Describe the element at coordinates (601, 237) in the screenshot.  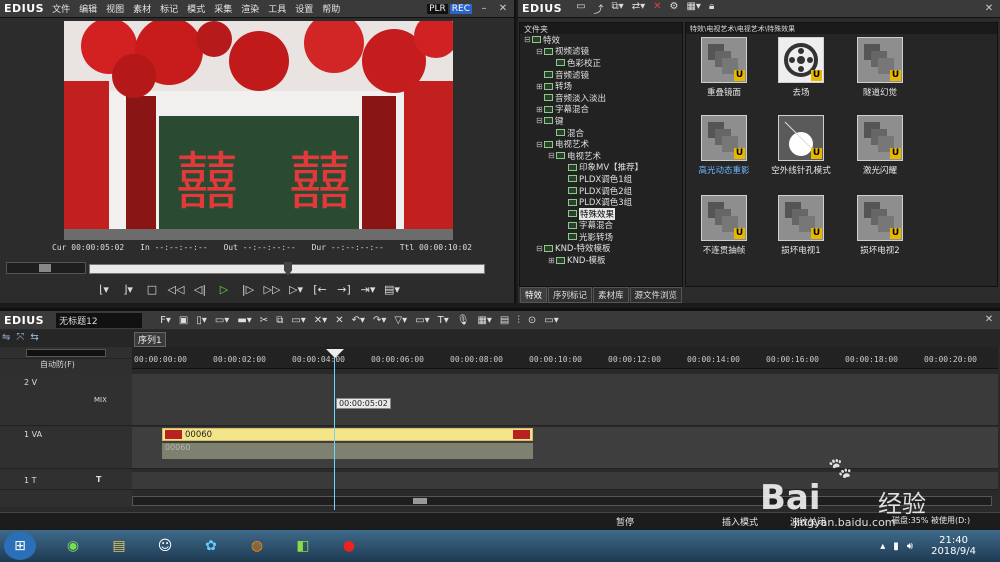
I see `tree-node: 光影转场` at that location.